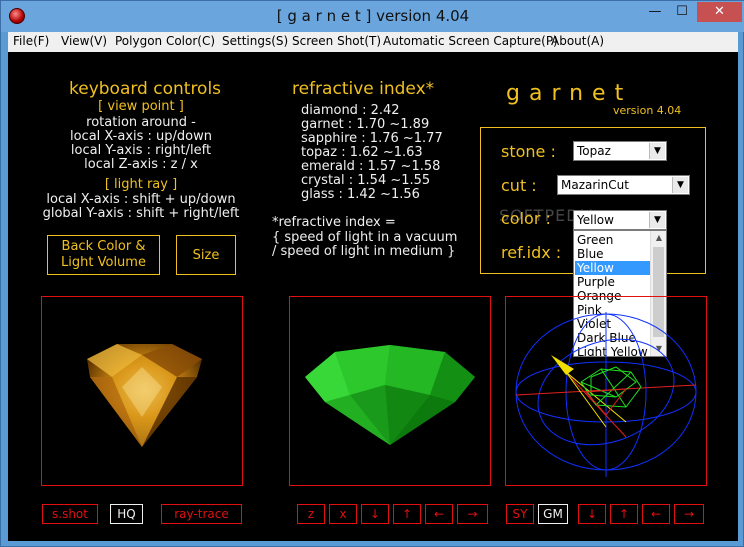 The image size is (744, 547). What do you see at coordinates (577, 41) in the screenshot?
I see `menu-about: About(A)` at bounding box center [577, 41].